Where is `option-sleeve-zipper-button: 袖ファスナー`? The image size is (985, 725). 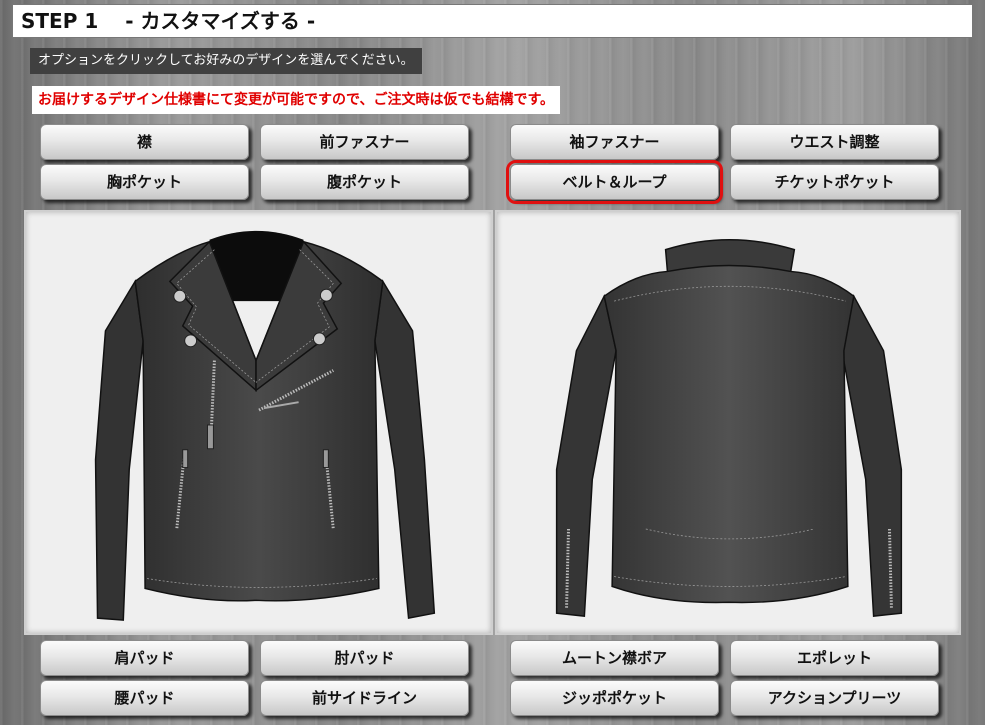 option-sleeve-zipper-button: 袖ファスナー is located at coordinates (614, 142).